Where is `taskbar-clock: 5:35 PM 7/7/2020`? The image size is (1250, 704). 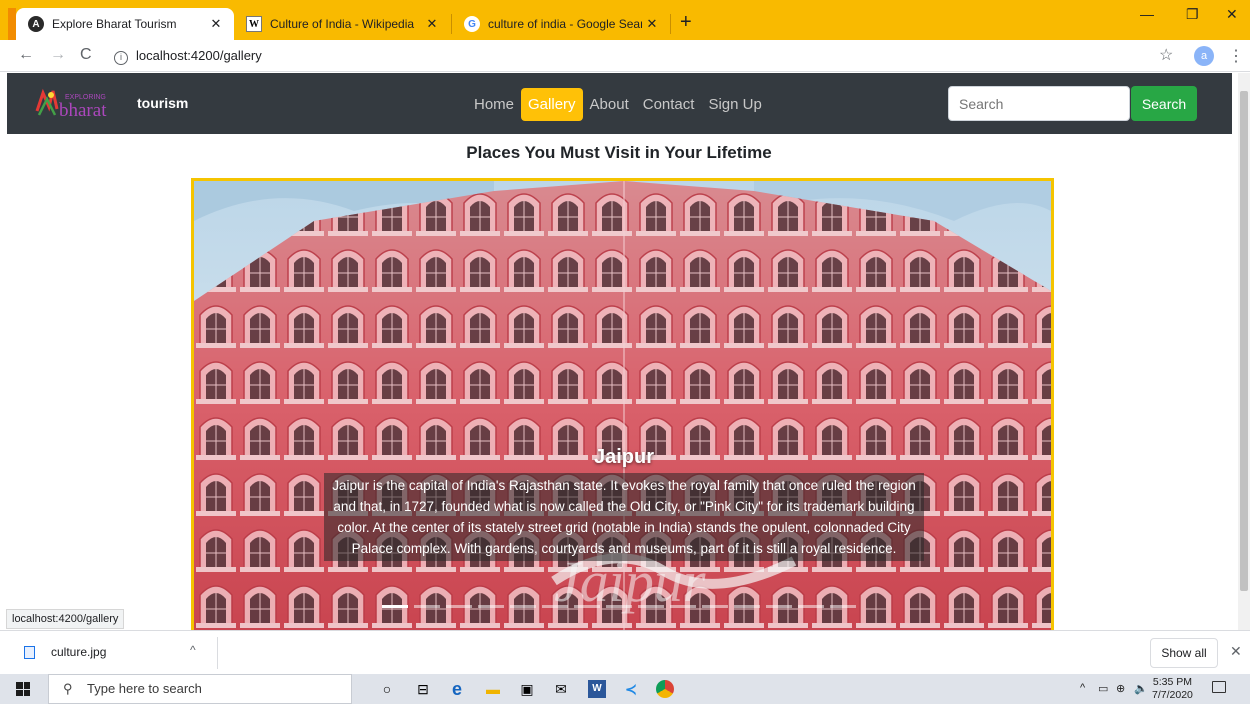
taskbar-clock: 5:35 PM 7/7/2020 is located at coordinates (1172, 689).